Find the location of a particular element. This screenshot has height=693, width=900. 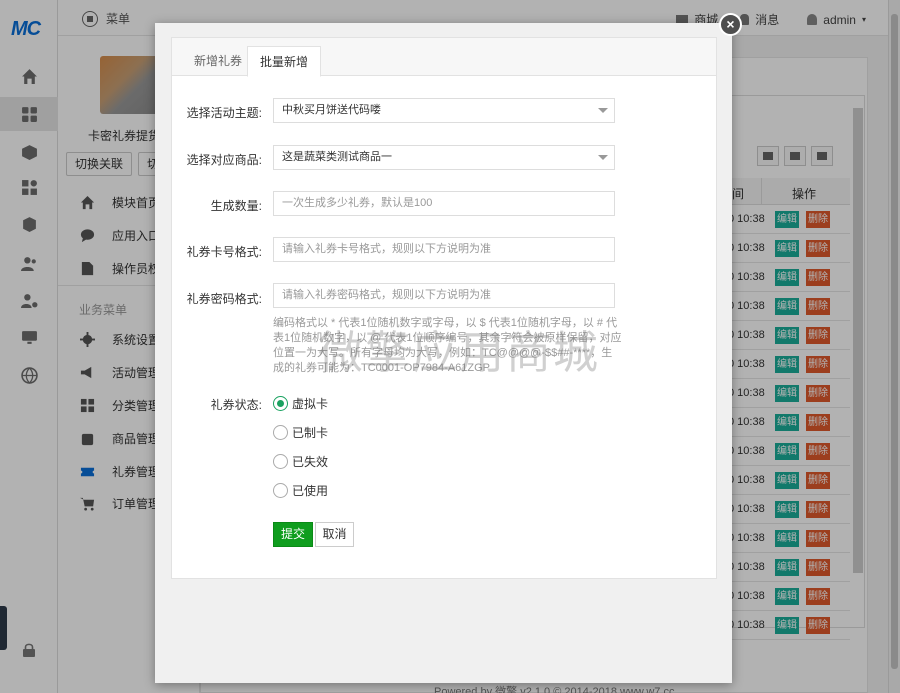

tab-bar: 新增礼券 批量新增 is located at coordinates (444, 57).